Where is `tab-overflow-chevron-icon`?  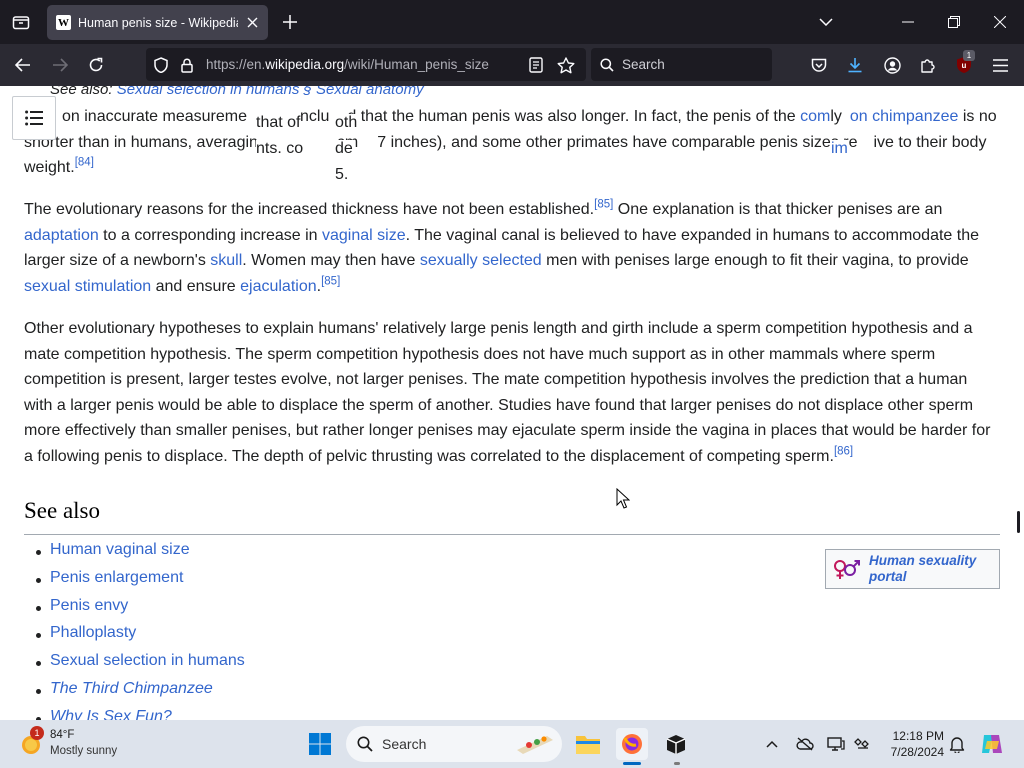 tab-overflow-chevron-icon is located at coordinates (826, 22).